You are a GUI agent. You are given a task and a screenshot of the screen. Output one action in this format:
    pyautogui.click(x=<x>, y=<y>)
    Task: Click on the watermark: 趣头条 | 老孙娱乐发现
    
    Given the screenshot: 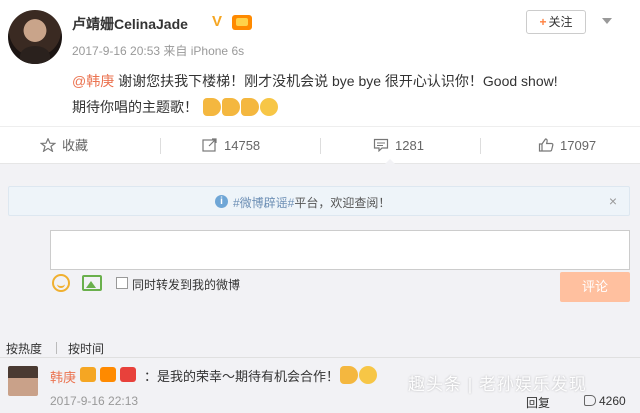 What is the action you would take?
    pyautogui.click(x=497, y=384)
    